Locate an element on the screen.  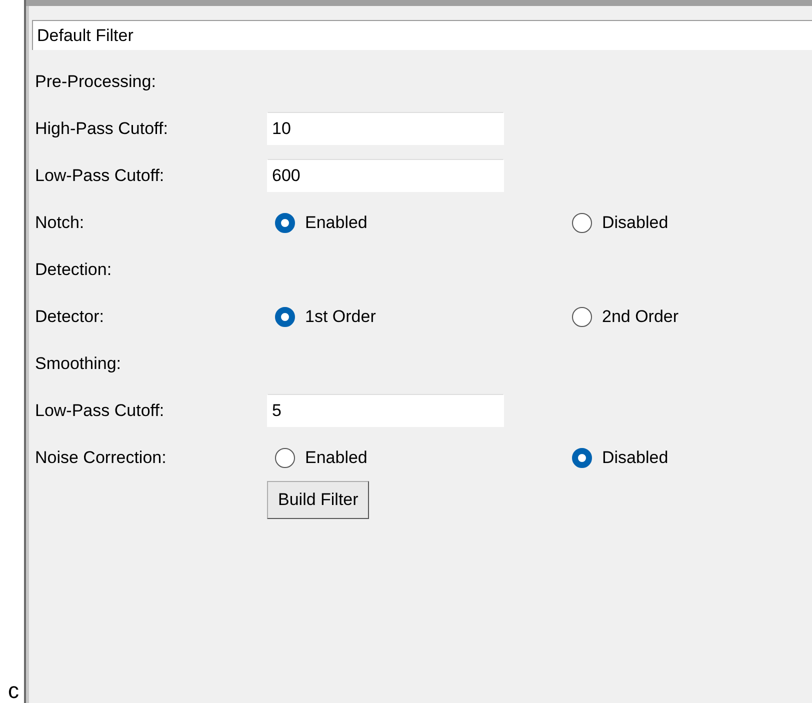
field-label: Notch: is located at coordinates (60, 222).